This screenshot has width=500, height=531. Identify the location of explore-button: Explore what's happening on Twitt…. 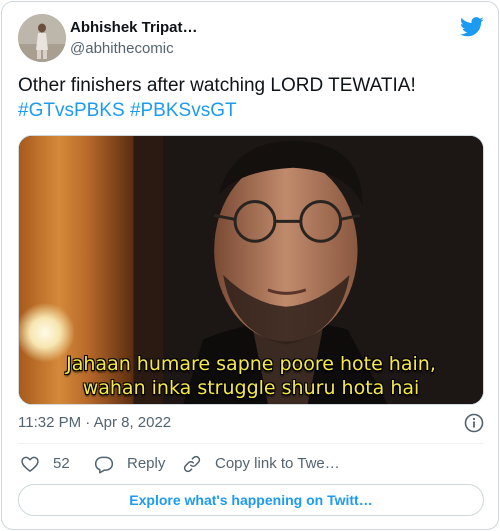
(251, 500).